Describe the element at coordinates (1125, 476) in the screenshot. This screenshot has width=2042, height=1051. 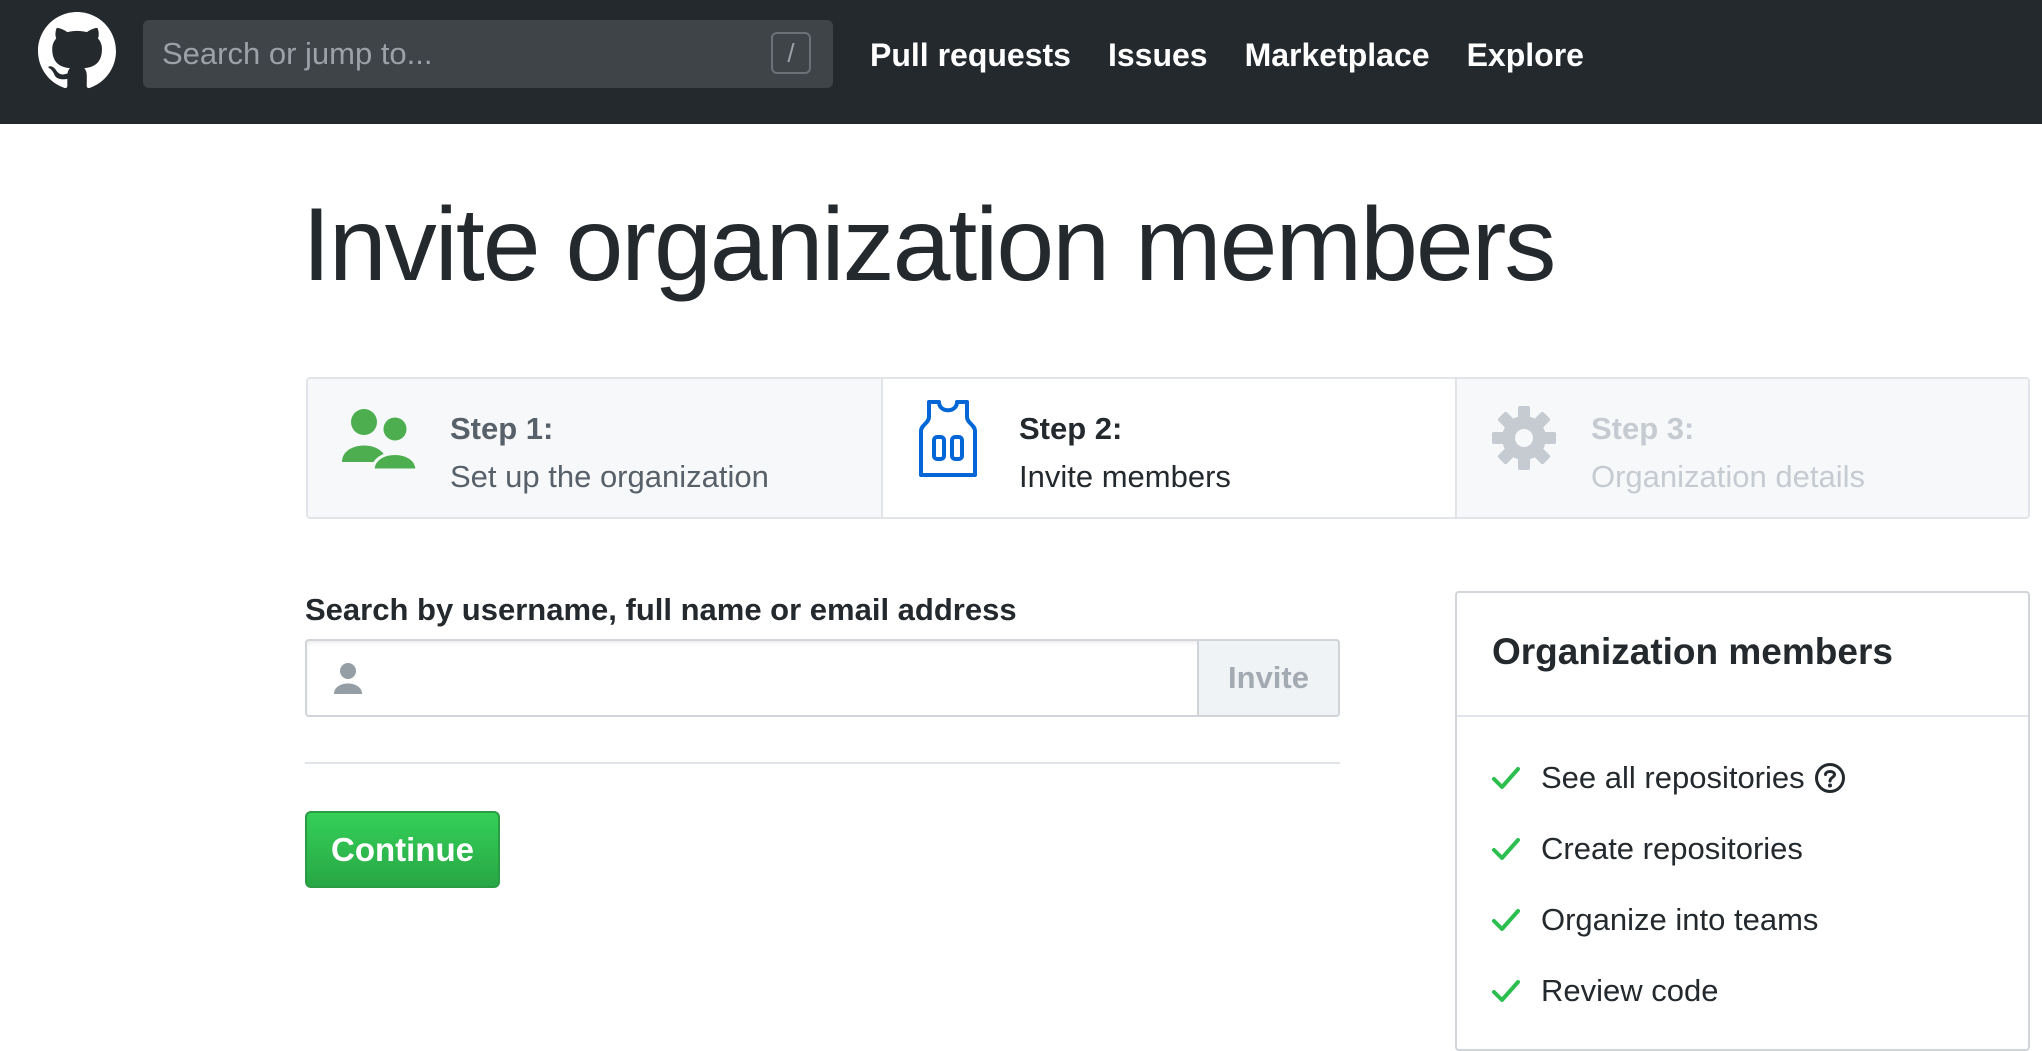
I see `step-description: Invite members` at that location.